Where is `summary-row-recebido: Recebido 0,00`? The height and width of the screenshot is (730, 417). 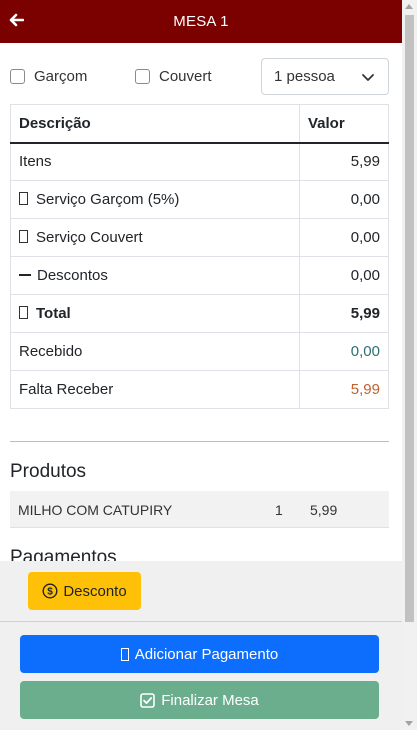
summary-row-recebido: Recebido 0,00 is located at coordinates (199, 351).